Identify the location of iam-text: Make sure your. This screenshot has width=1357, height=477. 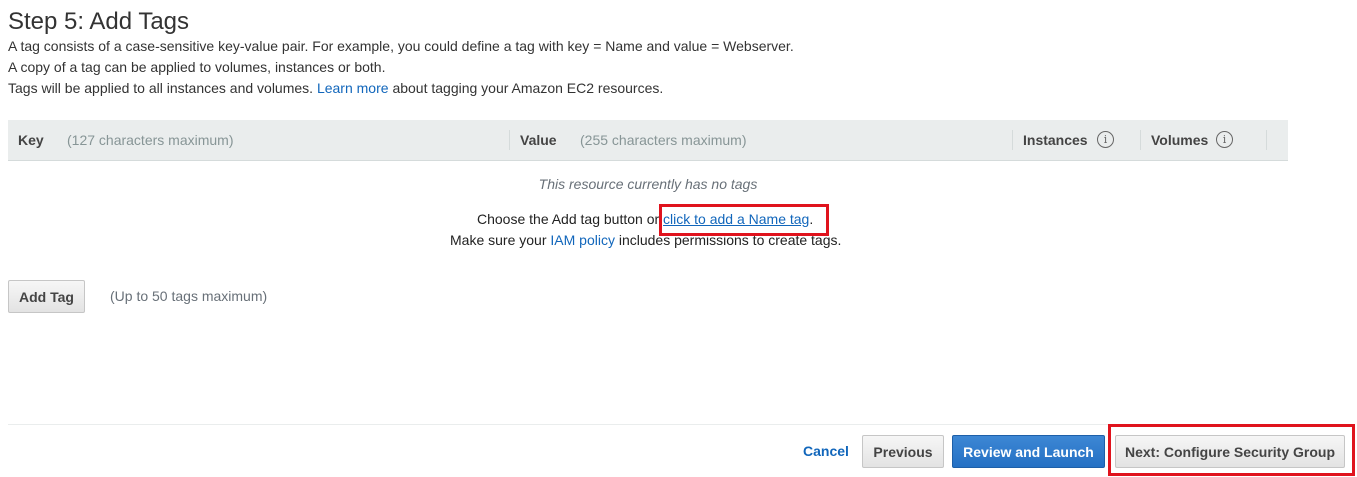
(498, 240).